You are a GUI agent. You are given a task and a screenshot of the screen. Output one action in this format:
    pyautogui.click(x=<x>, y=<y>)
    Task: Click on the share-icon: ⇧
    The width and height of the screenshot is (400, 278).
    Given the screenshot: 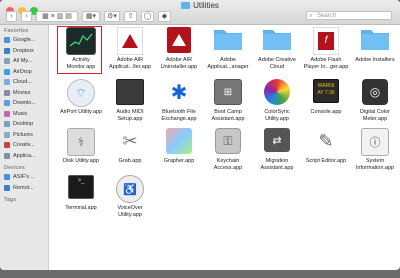 What is the action you would take?
    pyautogui.click(x=130, y=16)
    